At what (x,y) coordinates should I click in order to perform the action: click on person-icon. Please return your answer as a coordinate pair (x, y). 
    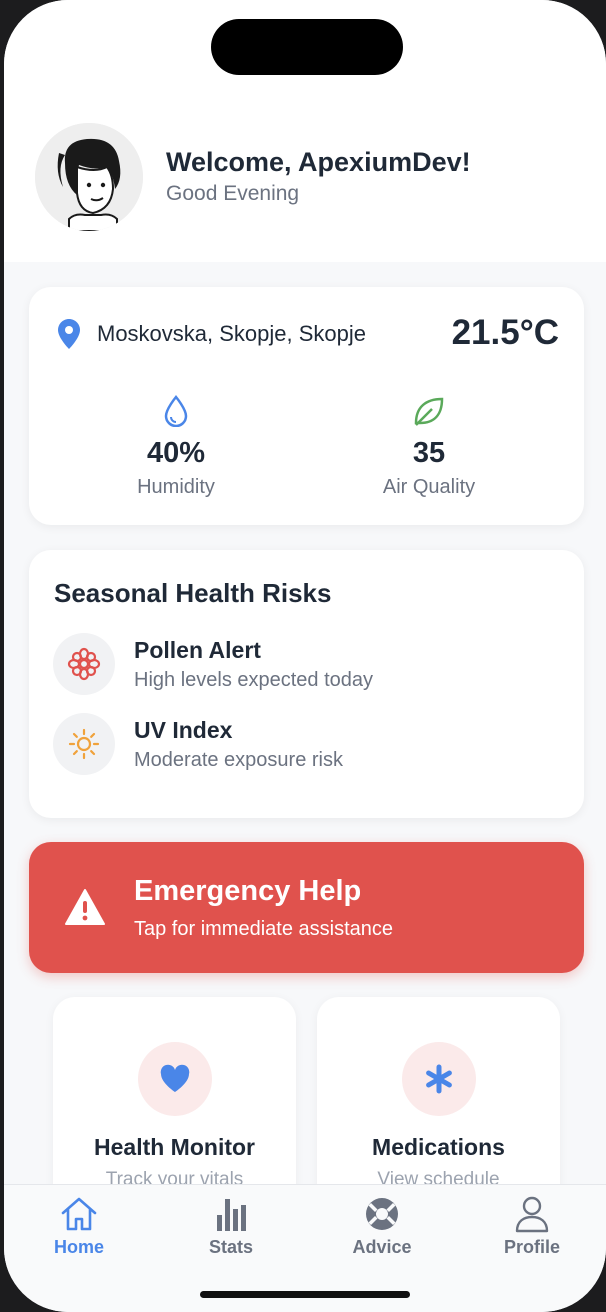
    Looking at the image, I should click on (532, 1214).